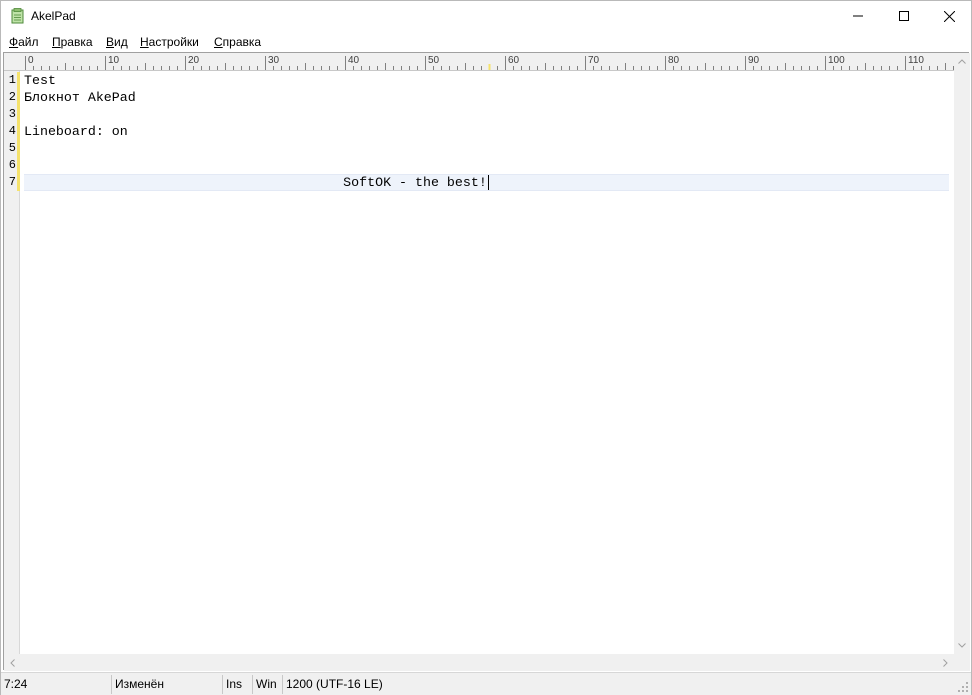 The width and height of the screenshot is (972, 695). Describe the element at coordinates (267, 684) in the screenshot. I see `status-newline: Win` at that location.